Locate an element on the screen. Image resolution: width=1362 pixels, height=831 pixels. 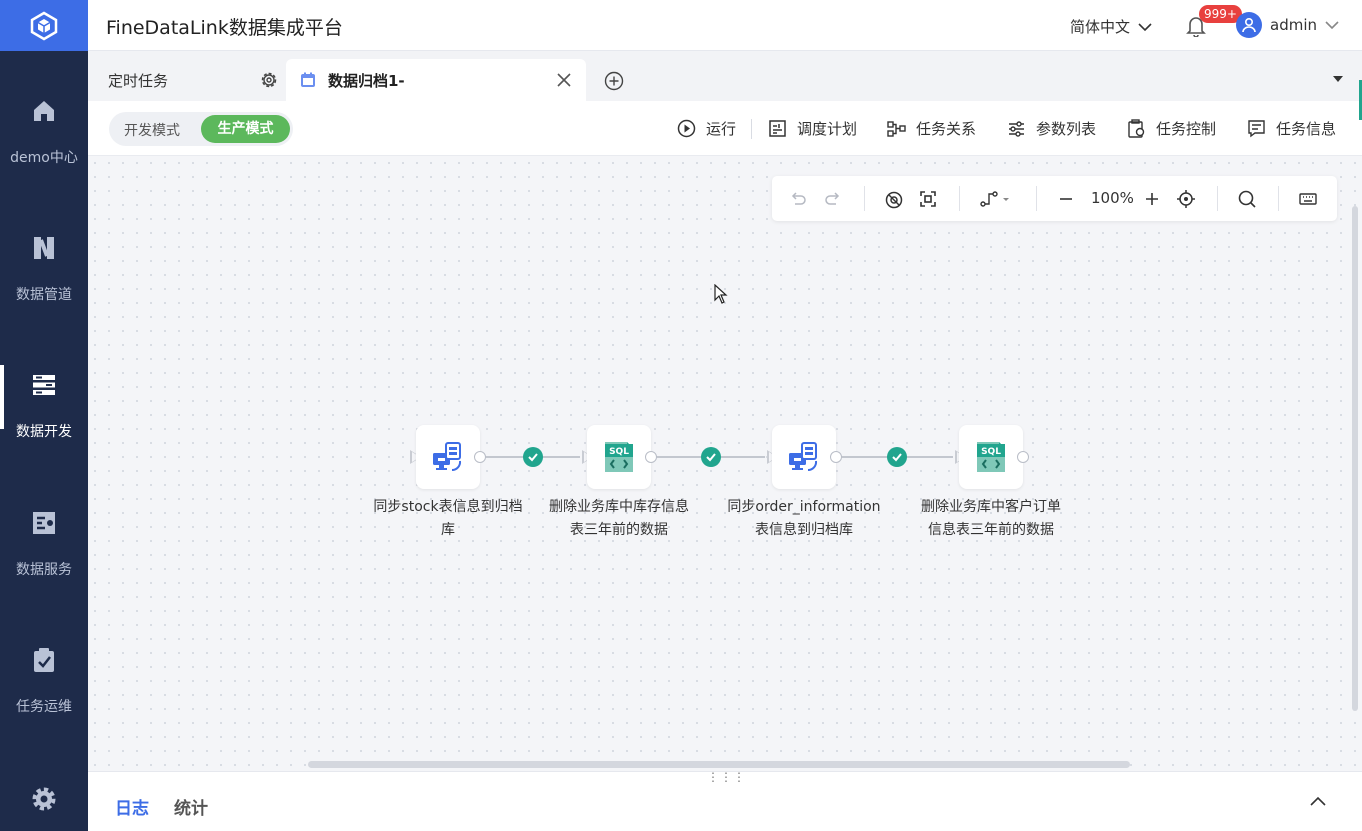
vertical-scrollbar is located at coordinates (1355, 458).